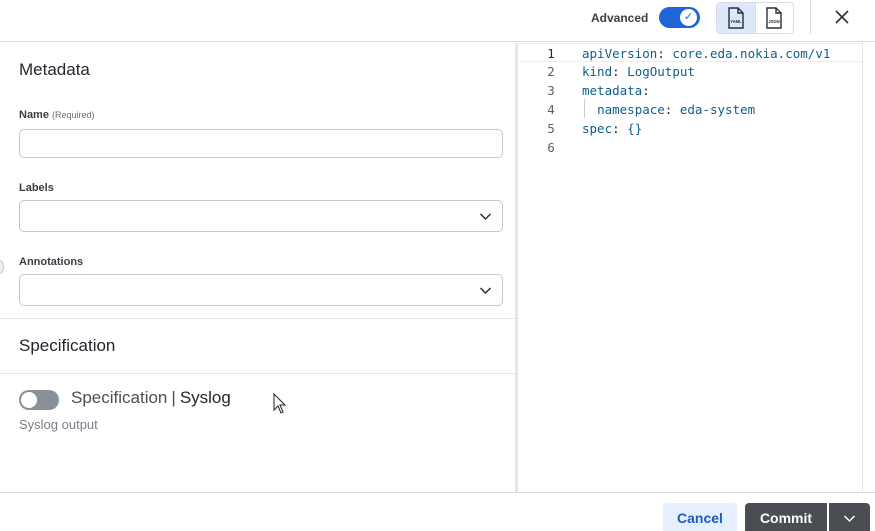 This screenshot has width=875, height=531. I want to click on toolbar-divider, so click(810, 17).